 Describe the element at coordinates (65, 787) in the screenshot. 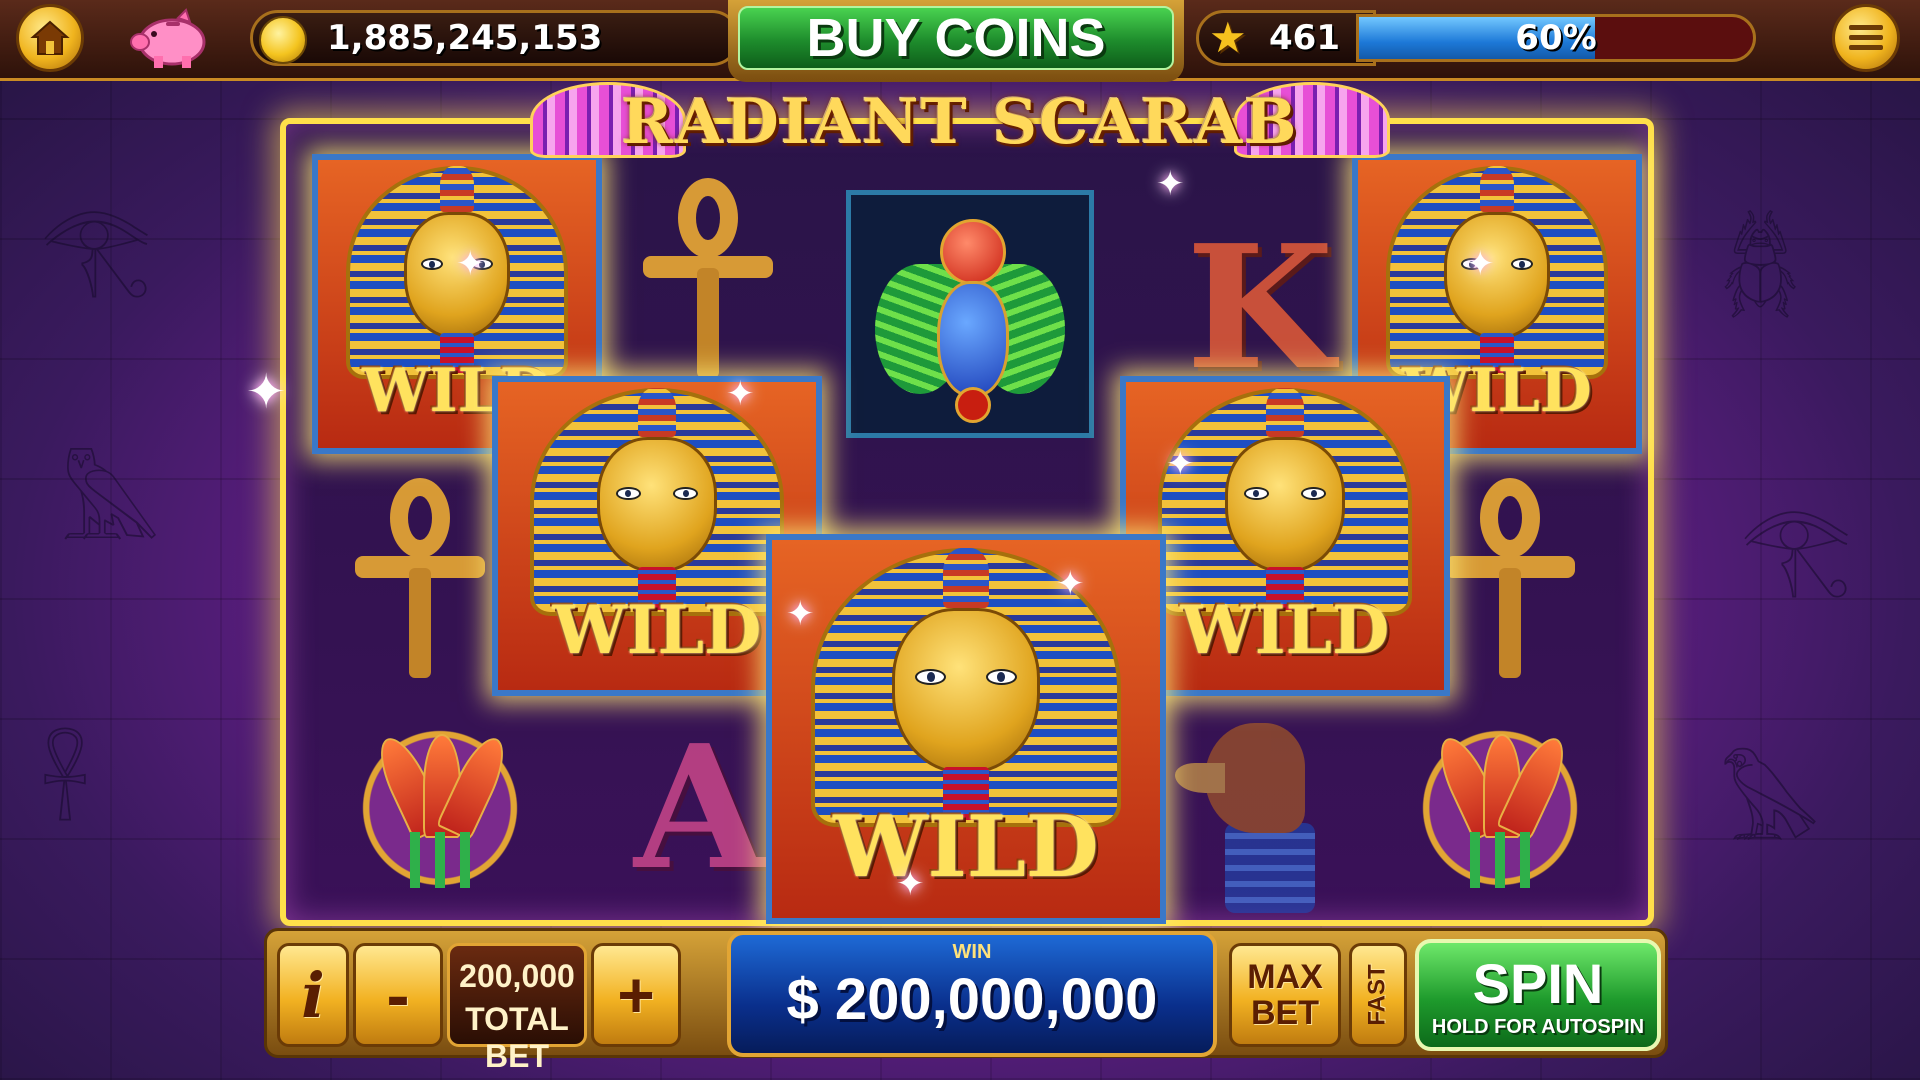

I see `hieroglyph-decoration: 𓋹` at that location.